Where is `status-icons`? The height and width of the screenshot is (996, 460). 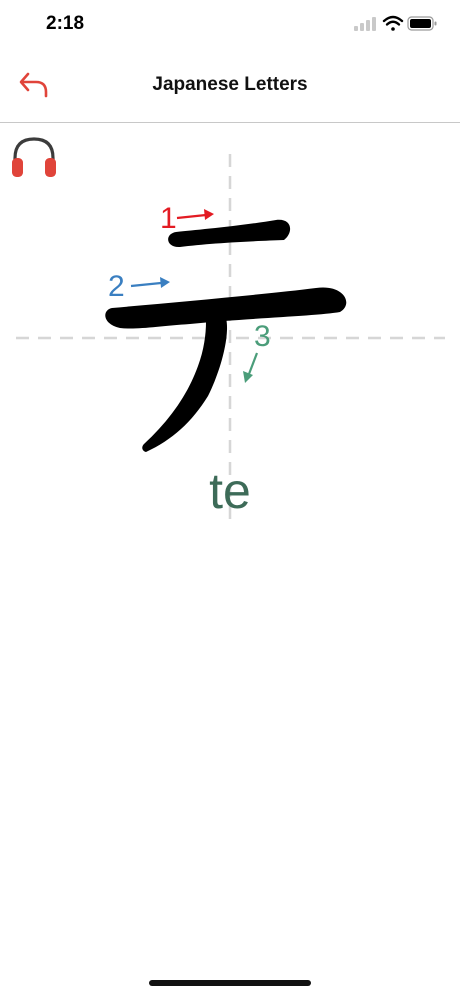 status-icons is located at coordinates (395, 23).